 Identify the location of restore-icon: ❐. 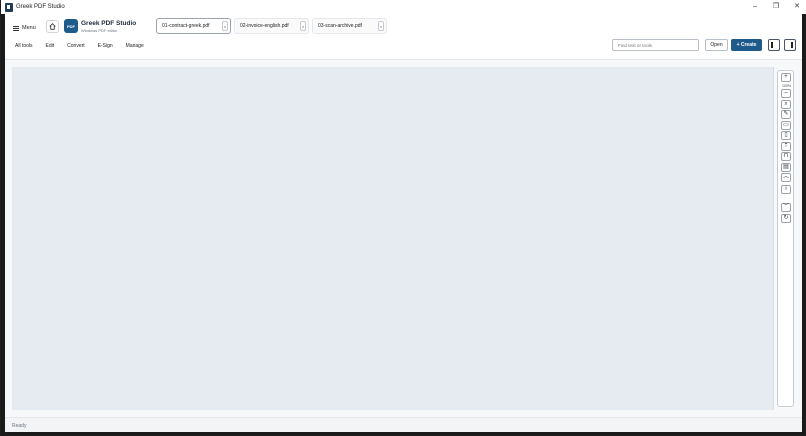
(776, 7).